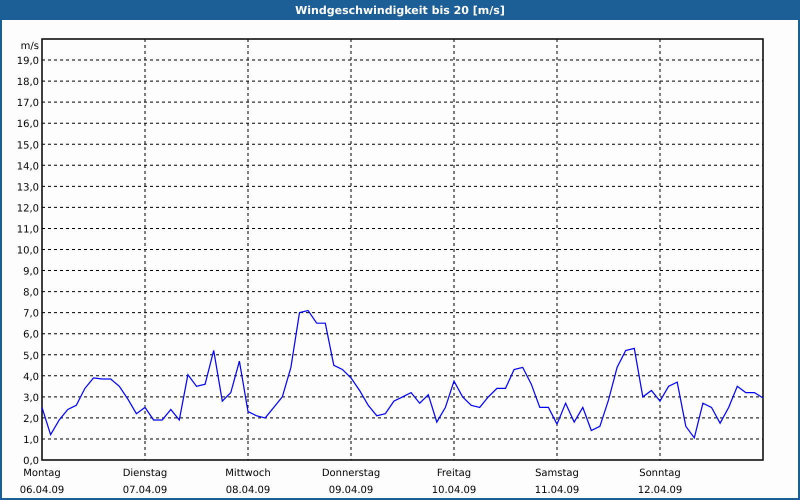 This screenshot has height=500, width=800. Describe the element at coordinates (31, 272) in the screenshot. I see `y-tick-label: 9,0` at that location.